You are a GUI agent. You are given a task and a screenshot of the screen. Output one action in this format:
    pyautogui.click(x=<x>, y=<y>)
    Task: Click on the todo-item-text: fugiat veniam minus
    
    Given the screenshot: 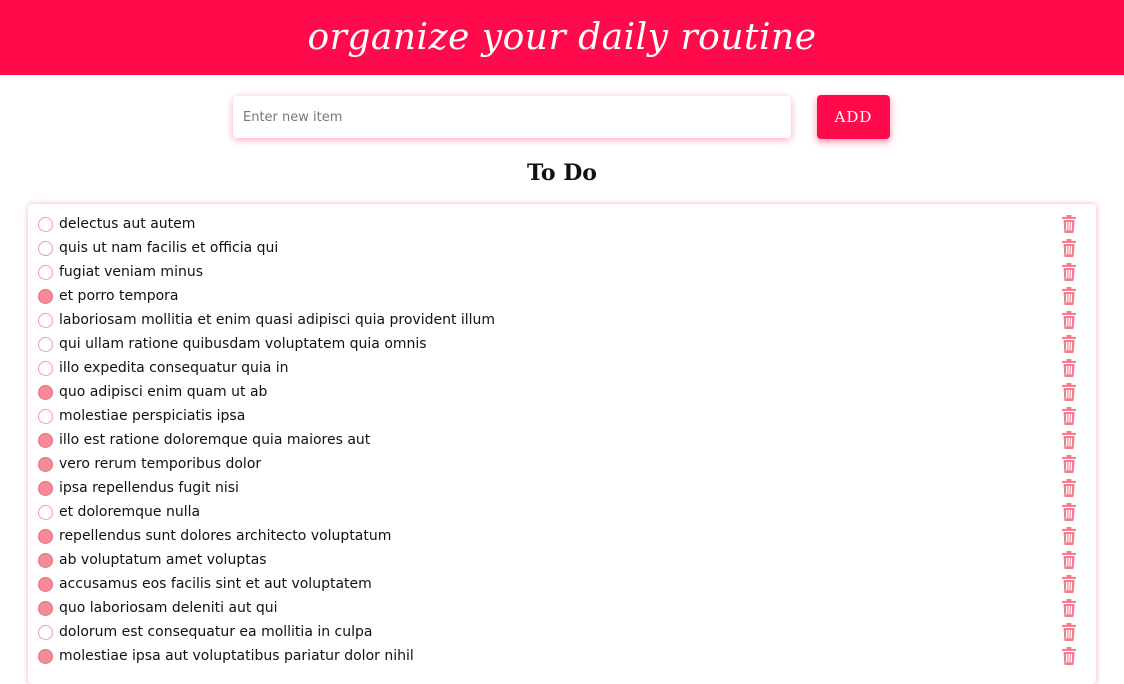 What is the action you would take?
    pyautogui.click(x=131, y=272)
    